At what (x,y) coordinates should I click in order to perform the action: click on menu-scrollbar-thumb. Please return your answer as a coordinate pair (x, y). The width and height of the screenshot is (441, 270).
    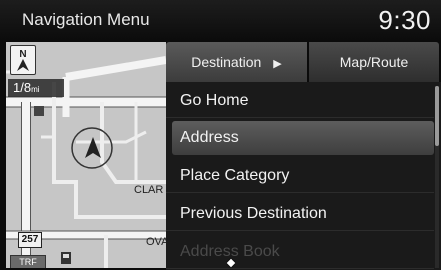
    Looking at the image, I should click on (437, 116).